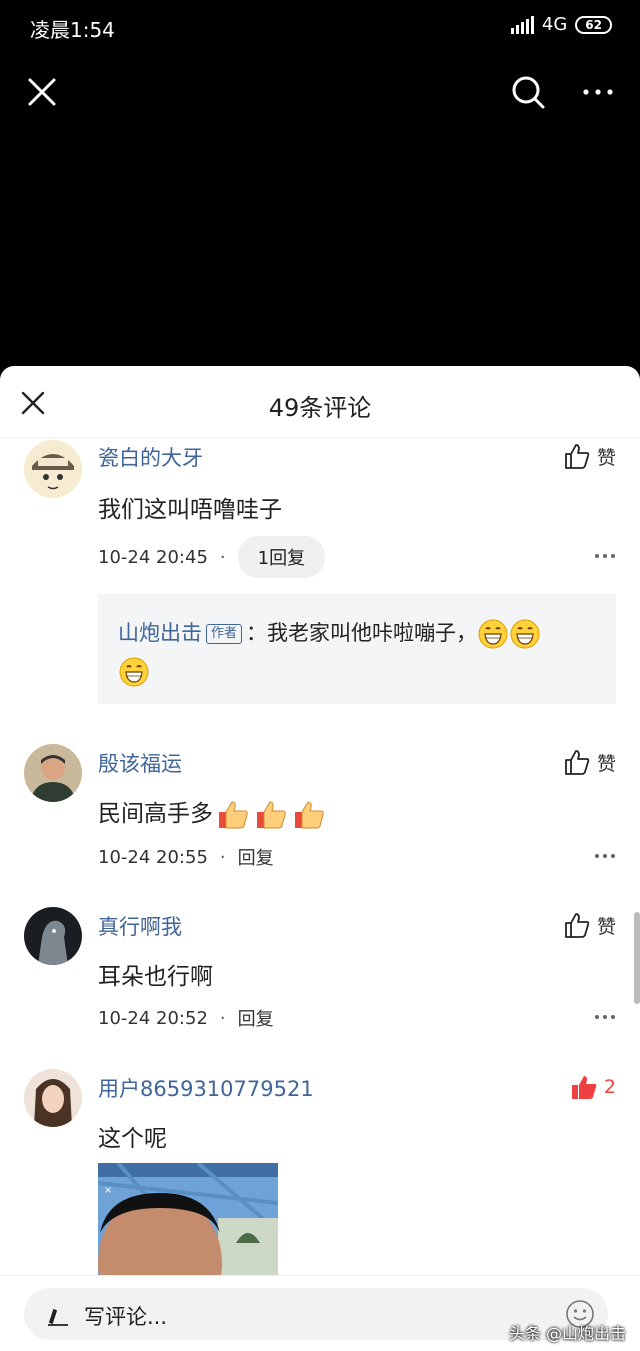 Image resolution: width=640 pixels, height=1351 pixels. I want to click on close-icon, so click(42, 92).